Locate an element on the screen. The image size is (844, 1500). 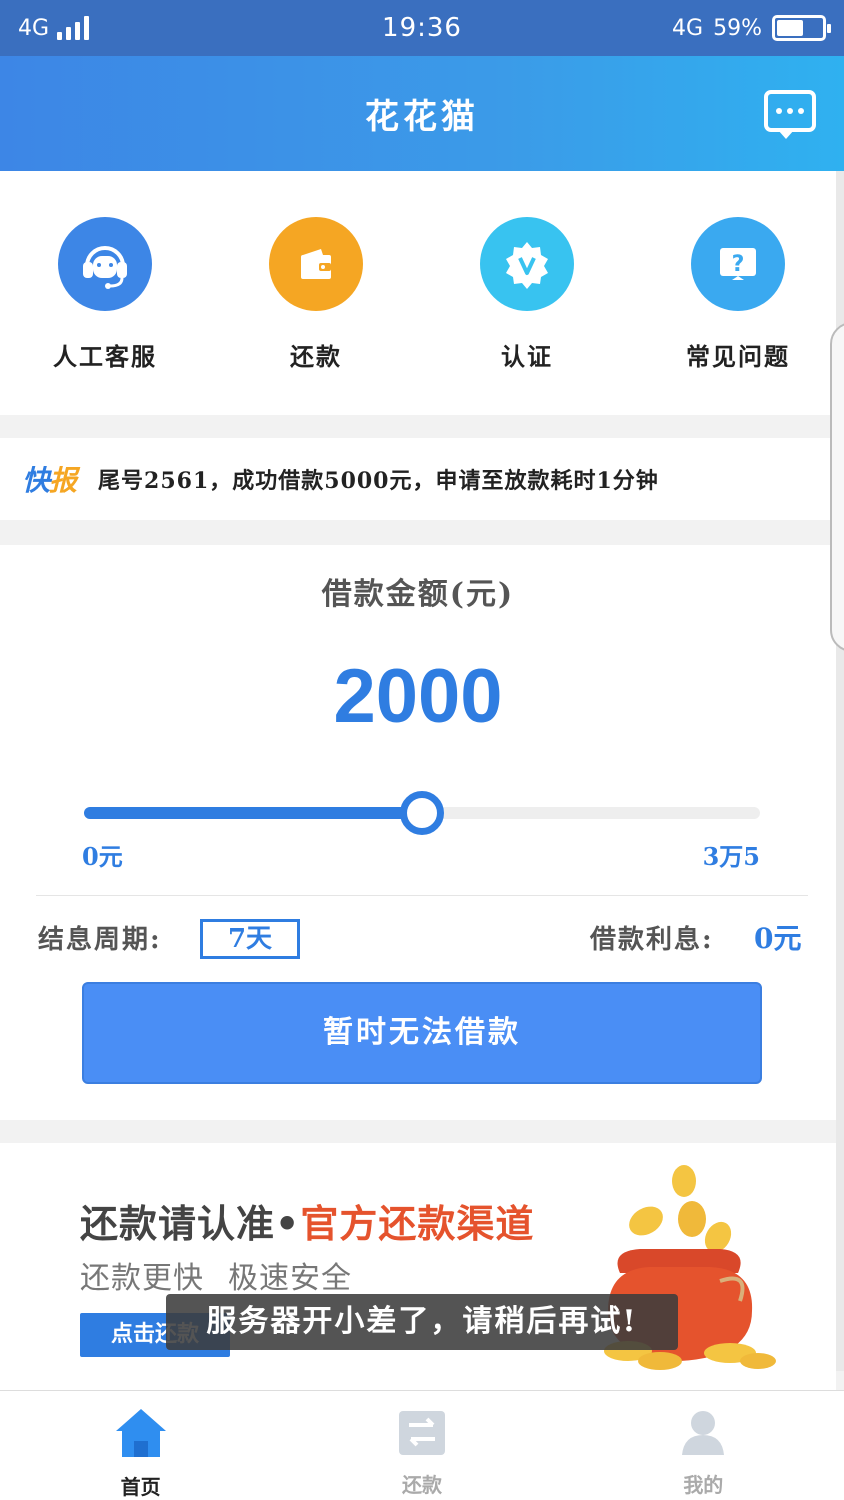
loan-button: 暂时无法借款 is located at coordinates (422, 1033).